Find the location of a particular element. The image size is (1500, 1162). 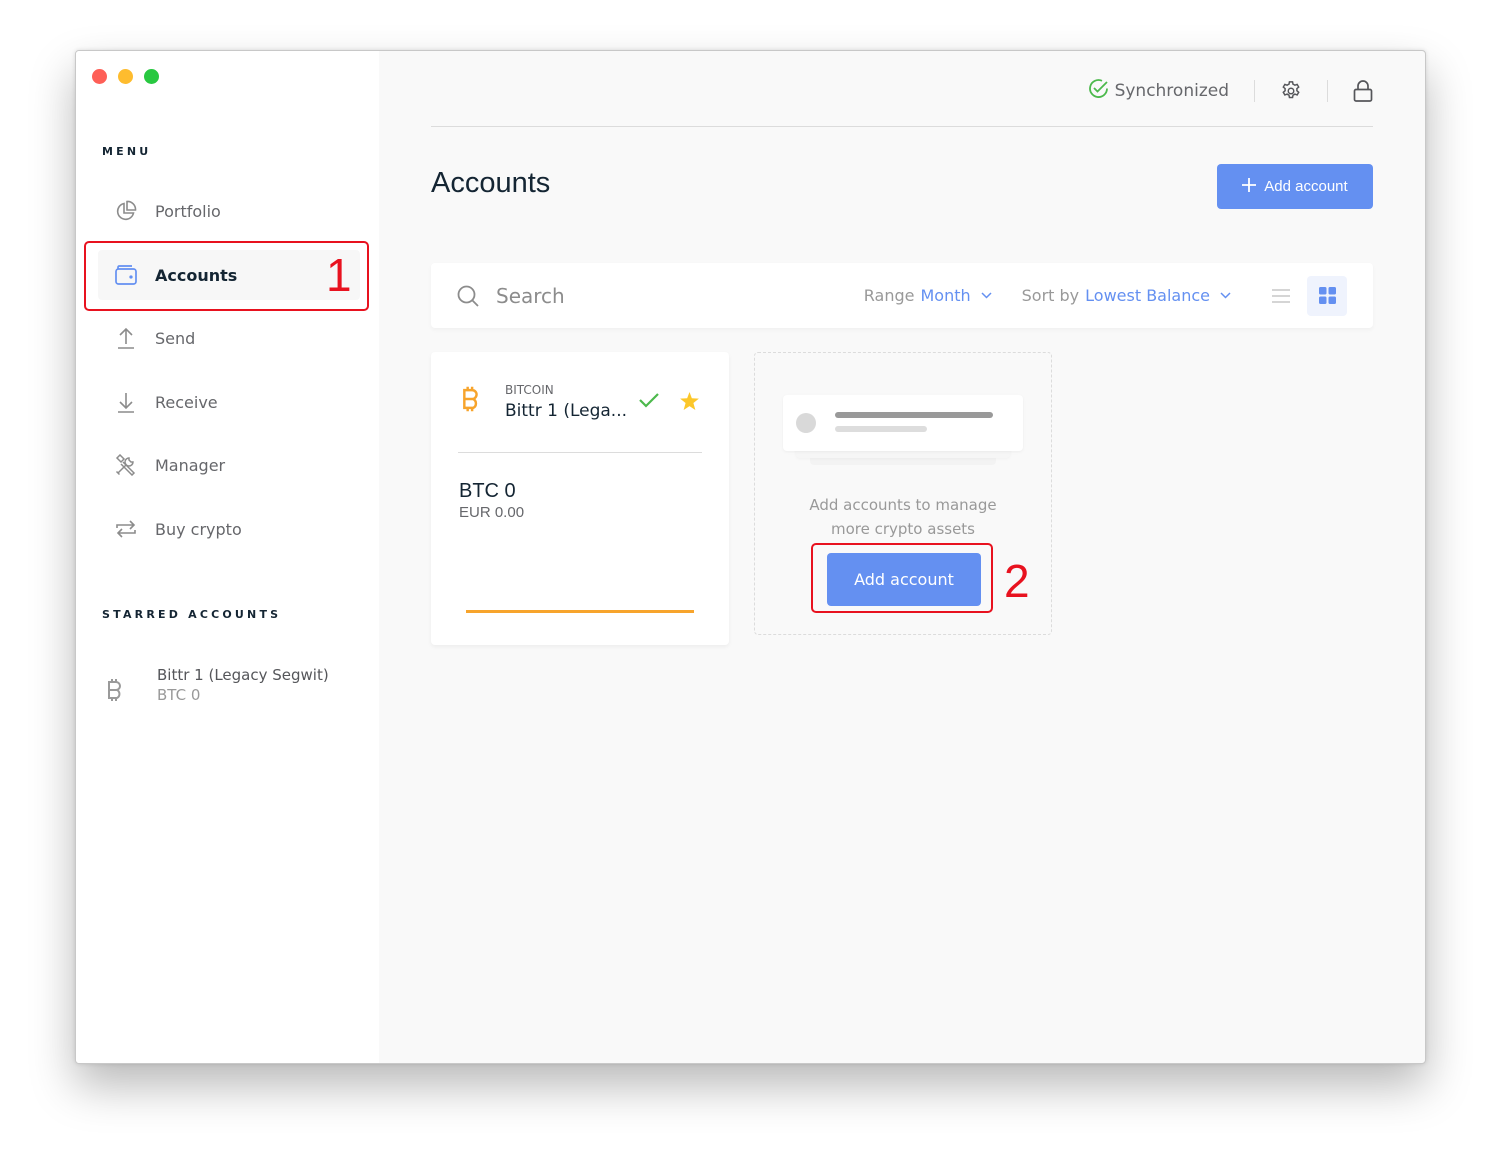

plus-icon is located at coordinates (1249, 186).